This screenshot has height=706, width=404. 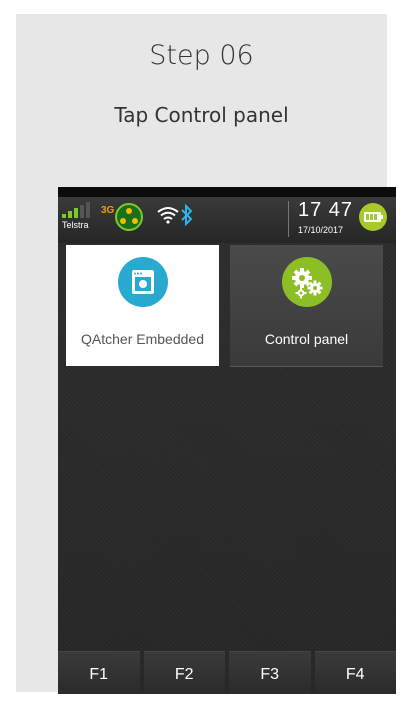 I want to click on battery-icon, so click(x=373, y=217).